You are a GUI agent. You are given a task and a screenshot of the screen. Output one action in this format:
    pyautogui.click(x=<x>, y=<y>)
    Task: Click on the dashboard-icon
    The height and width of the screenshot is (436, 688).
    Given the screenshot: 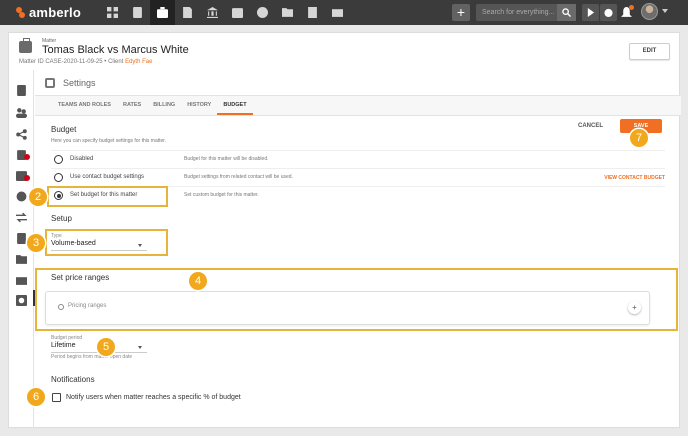 What is the action you would take?
    pyautogui.click(x=112, y=12)
    